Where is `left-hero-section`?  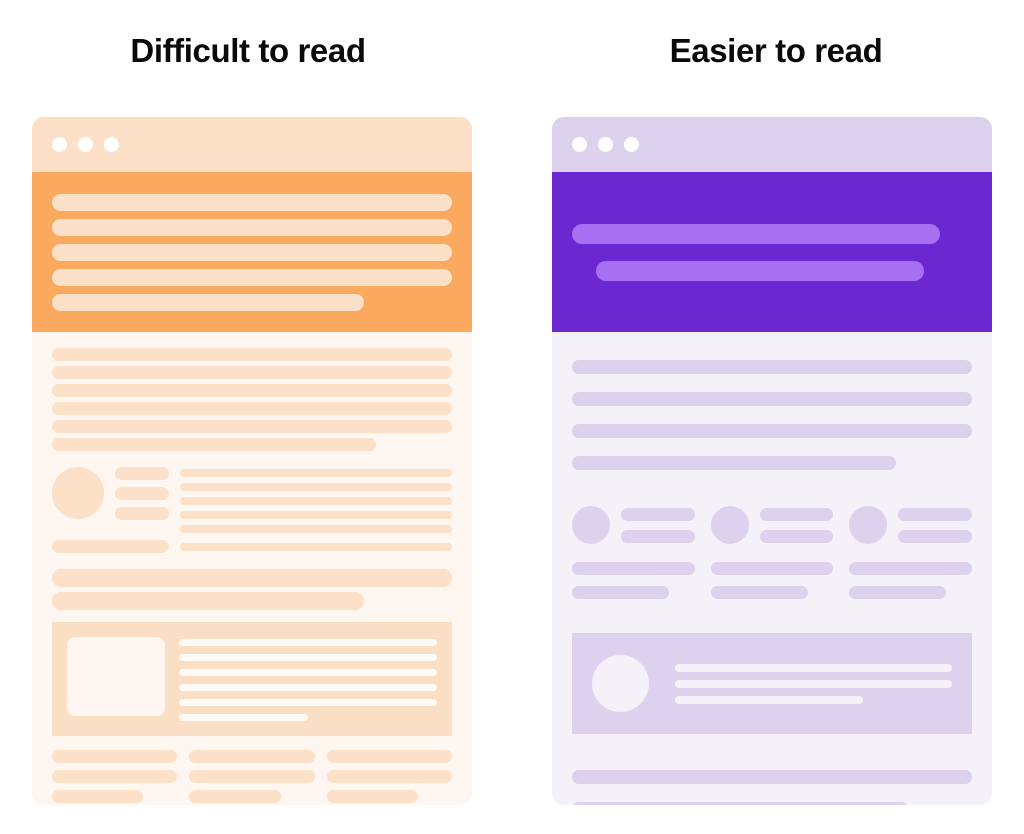
left-hero-section is located at coordinates (252, 252).